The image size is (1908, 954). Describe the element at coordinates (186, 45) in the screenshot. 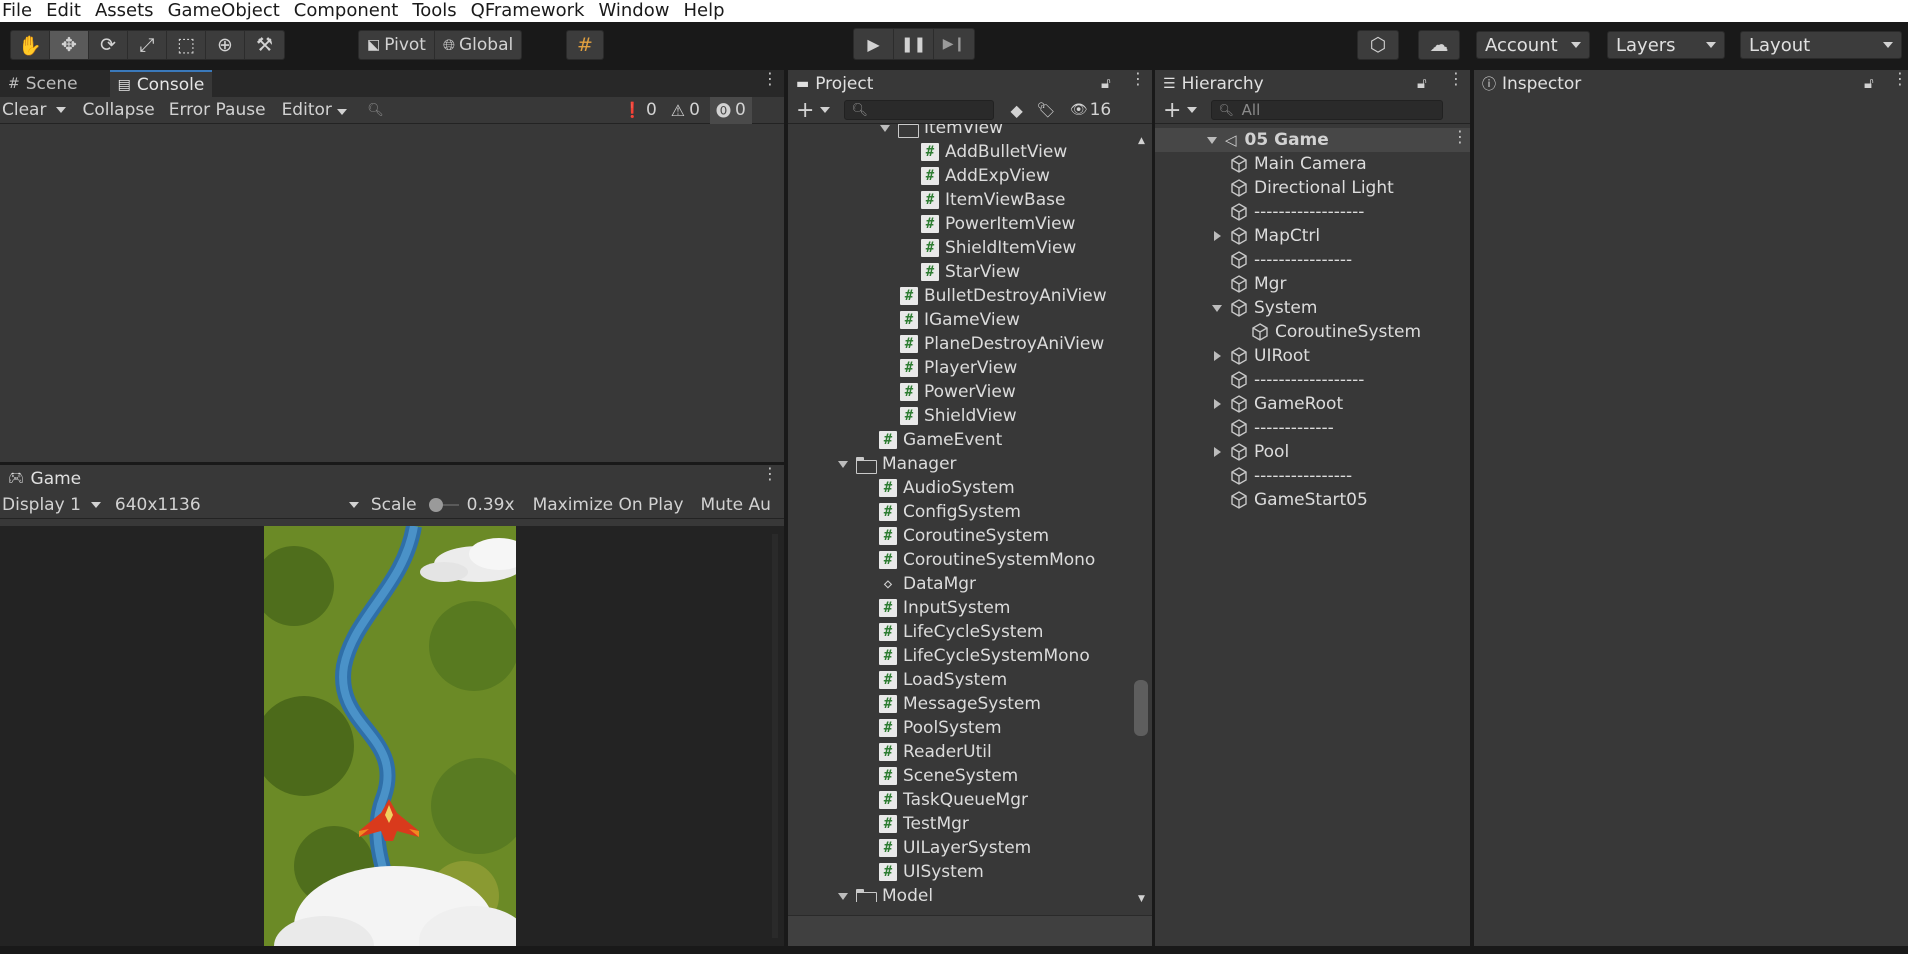

I see `rect-tool-button: ⬚` at that location.